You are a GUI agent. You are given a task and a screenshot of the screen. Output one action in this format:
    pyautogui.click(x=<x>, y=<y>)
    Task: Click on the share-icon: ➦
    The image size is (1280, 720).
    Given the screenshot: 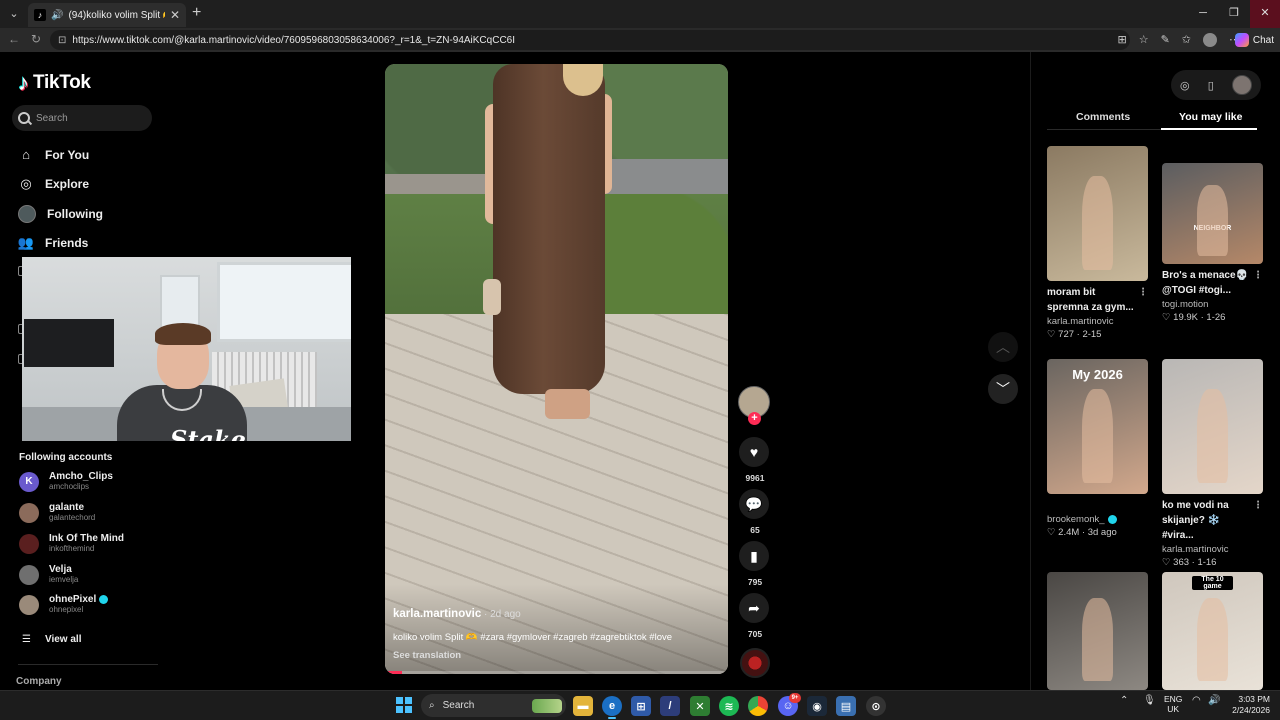 What is the action you would take?
    pyautogui.click(x=754, y=607)
    